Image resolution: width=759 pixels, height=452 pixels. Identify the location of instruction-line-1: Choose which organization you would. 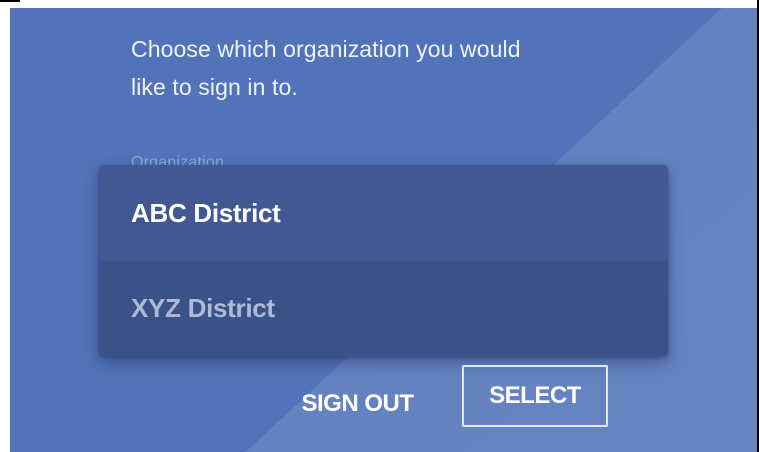
(326, 49).